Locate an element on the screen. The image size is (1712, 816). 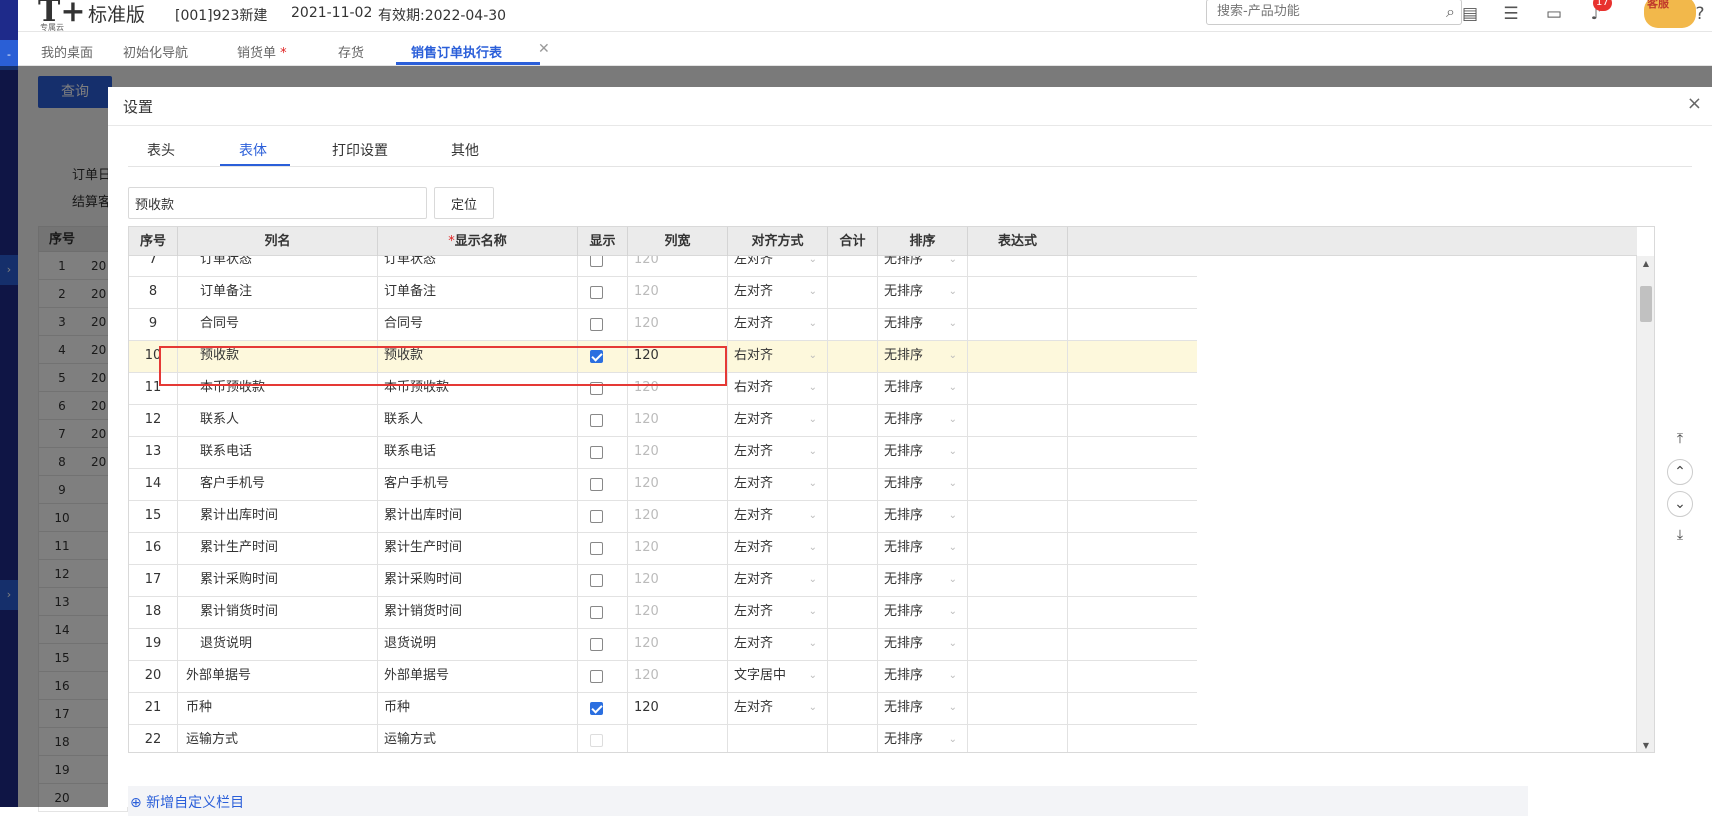
cell-display-name: 联系电话 is located at coordinates (478, 453).